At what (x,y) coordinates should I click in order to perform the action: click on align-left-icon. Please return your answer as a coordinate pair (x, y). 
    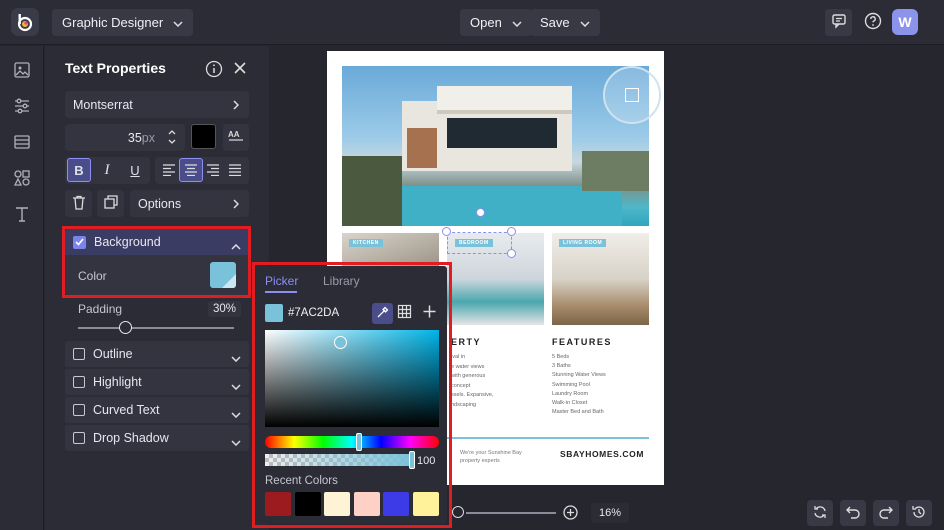
    Looking at the image, I should click on (169, 170).